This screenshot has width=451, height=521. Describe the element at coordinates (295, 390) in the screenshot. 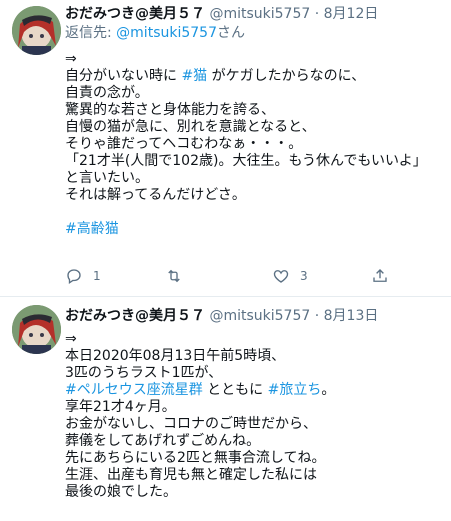

I see `hashtag-link: #旅立ち` at that location.